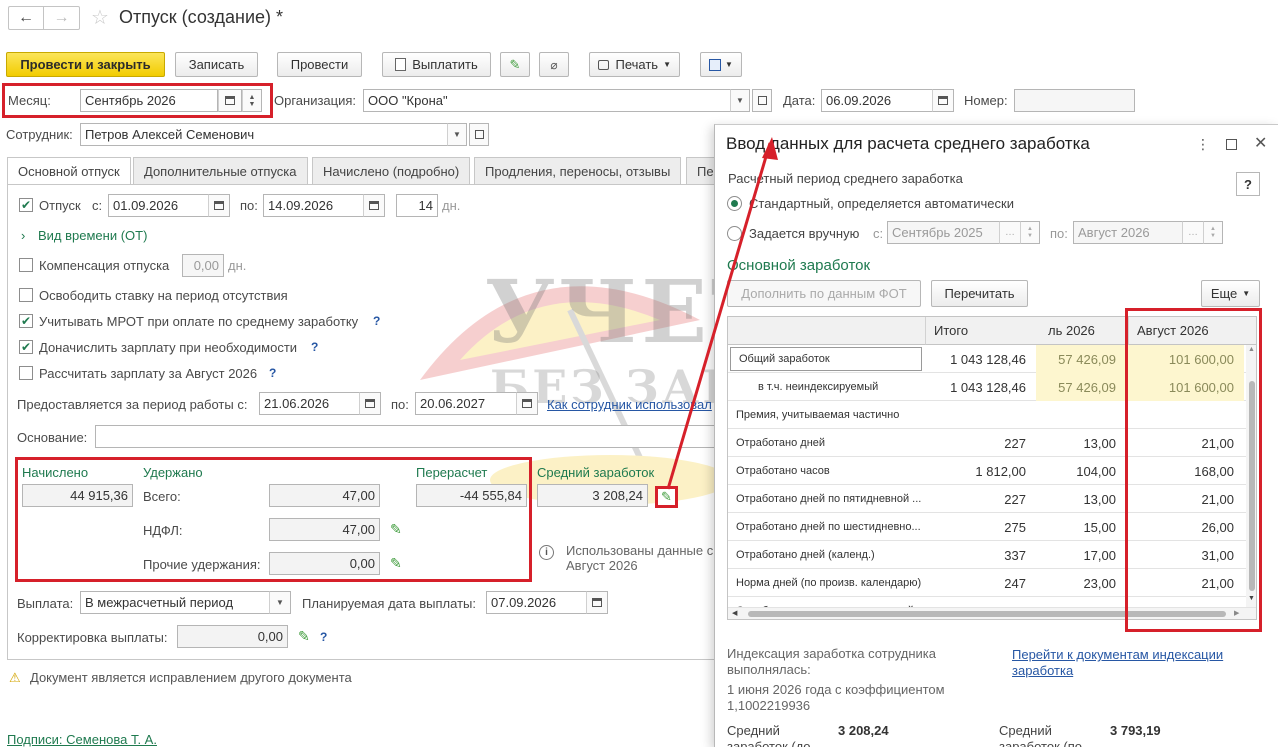  Describe the element at coordinates (1030, 232) in the screenshot. I see `manual-from-spinner: ▲ ▼` at that location.